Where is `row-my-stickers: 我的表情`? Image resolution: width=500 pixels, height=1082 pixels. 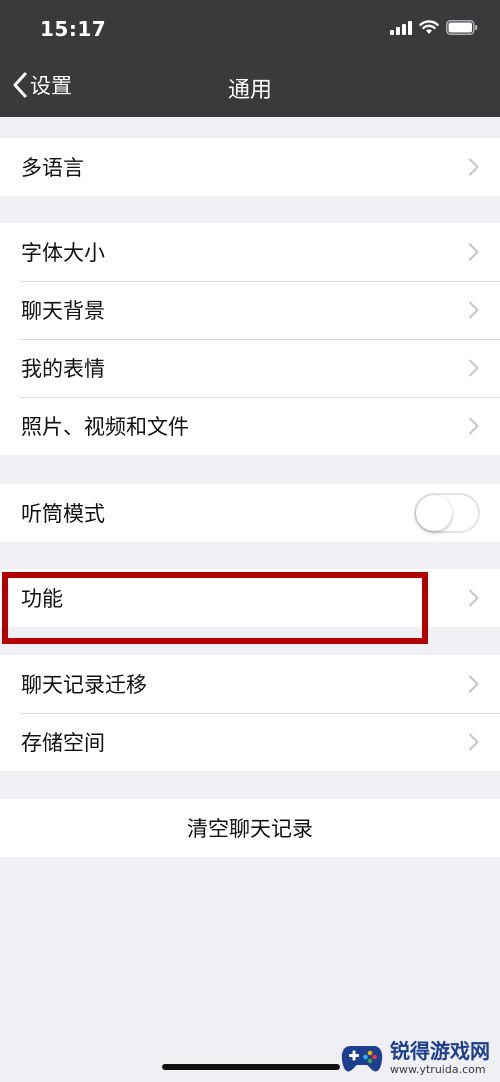 row-my-stickers: 我的表情 is located at coordinates (250, 368).